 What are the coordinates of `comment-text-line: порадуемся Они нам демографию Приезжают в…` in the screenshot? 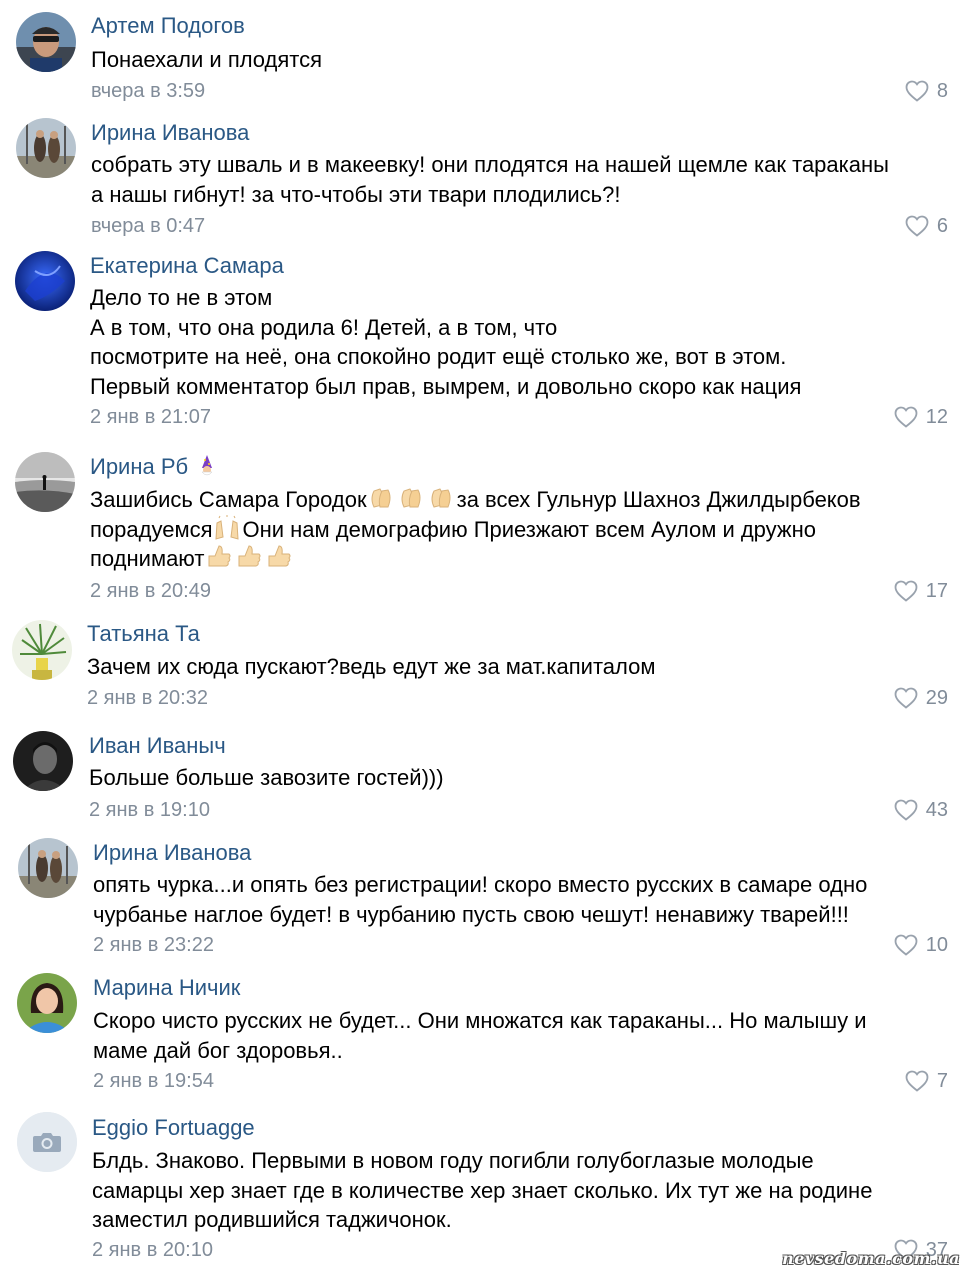 It's located at (515, 529).